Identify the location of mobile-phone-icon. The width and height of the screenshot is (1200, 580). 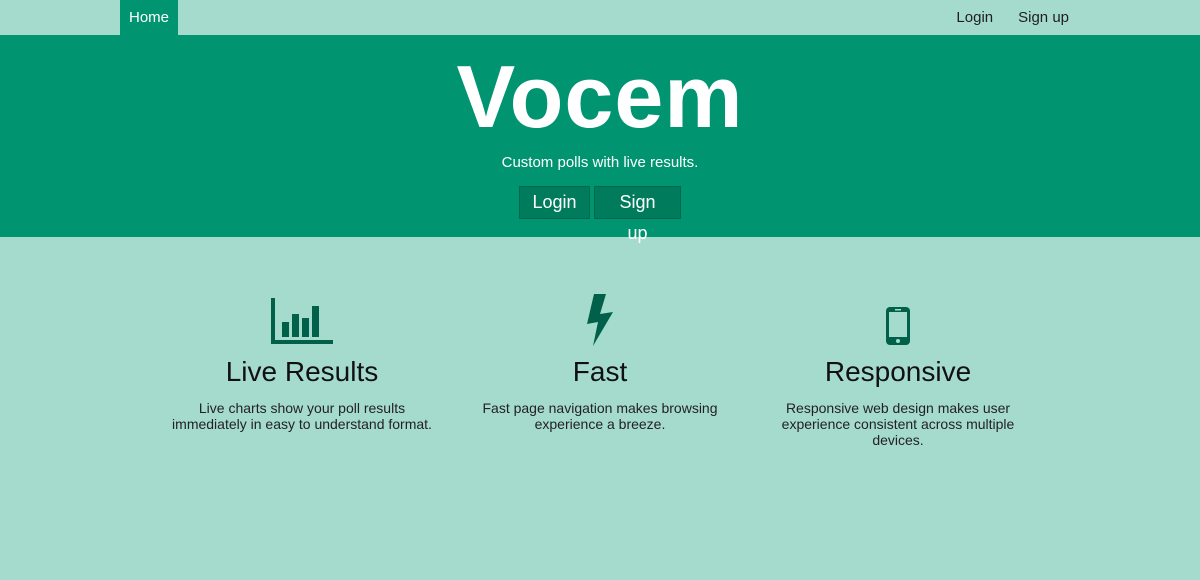
(898, 318).